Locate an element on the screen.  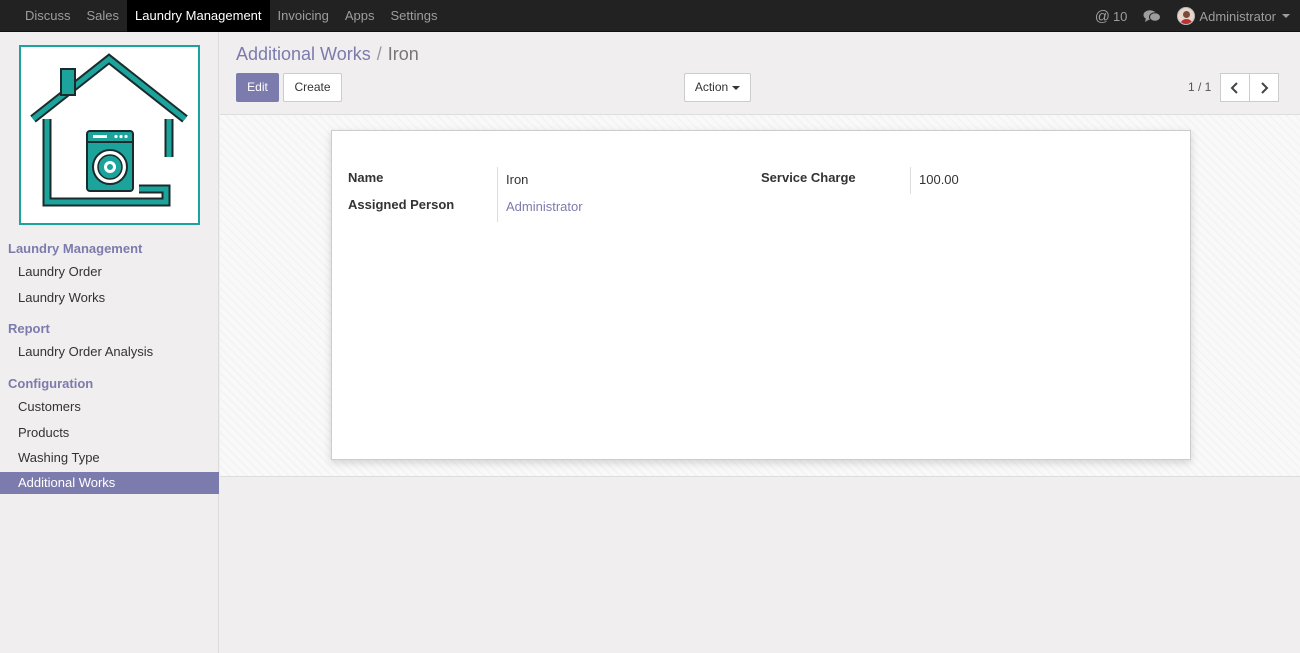
section-laundry-management: Laundry Management is located at coordinates (75, 248).